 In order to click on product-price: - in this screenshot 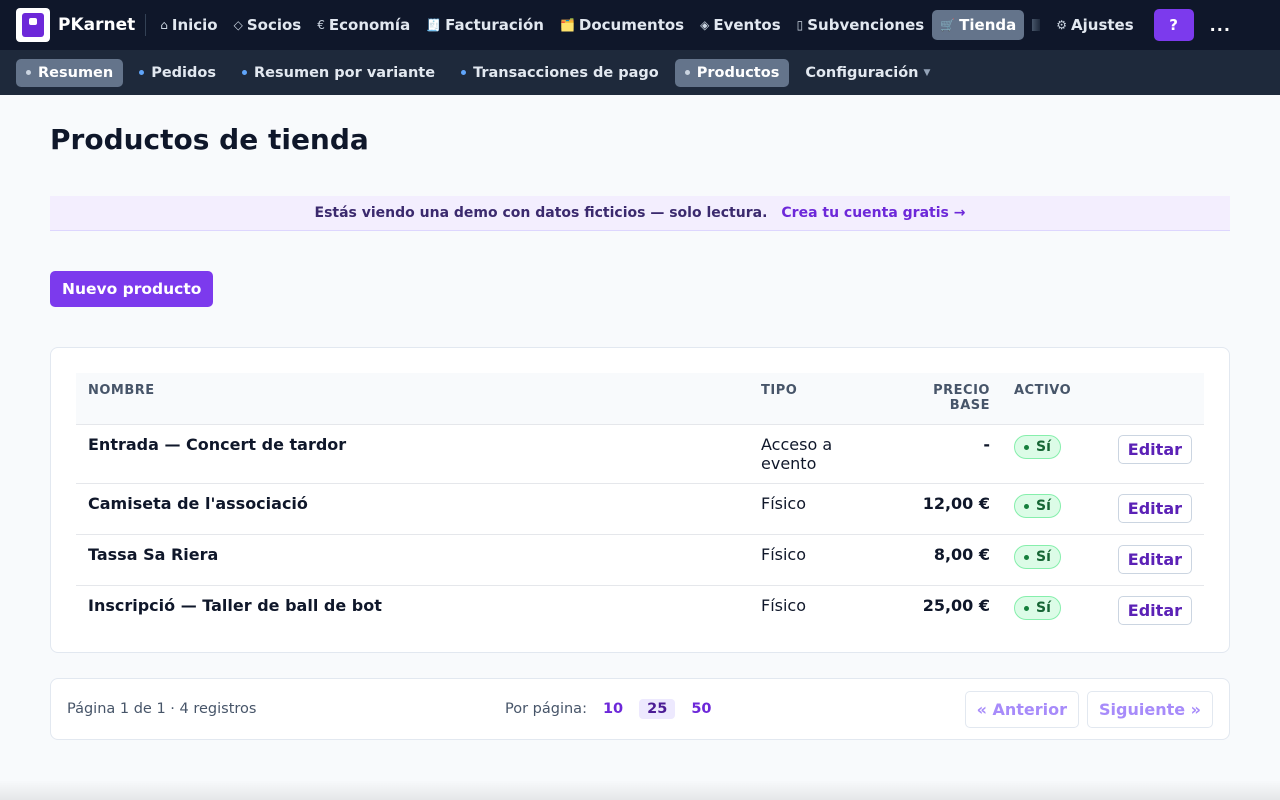, I will do `click(949, 453)`.